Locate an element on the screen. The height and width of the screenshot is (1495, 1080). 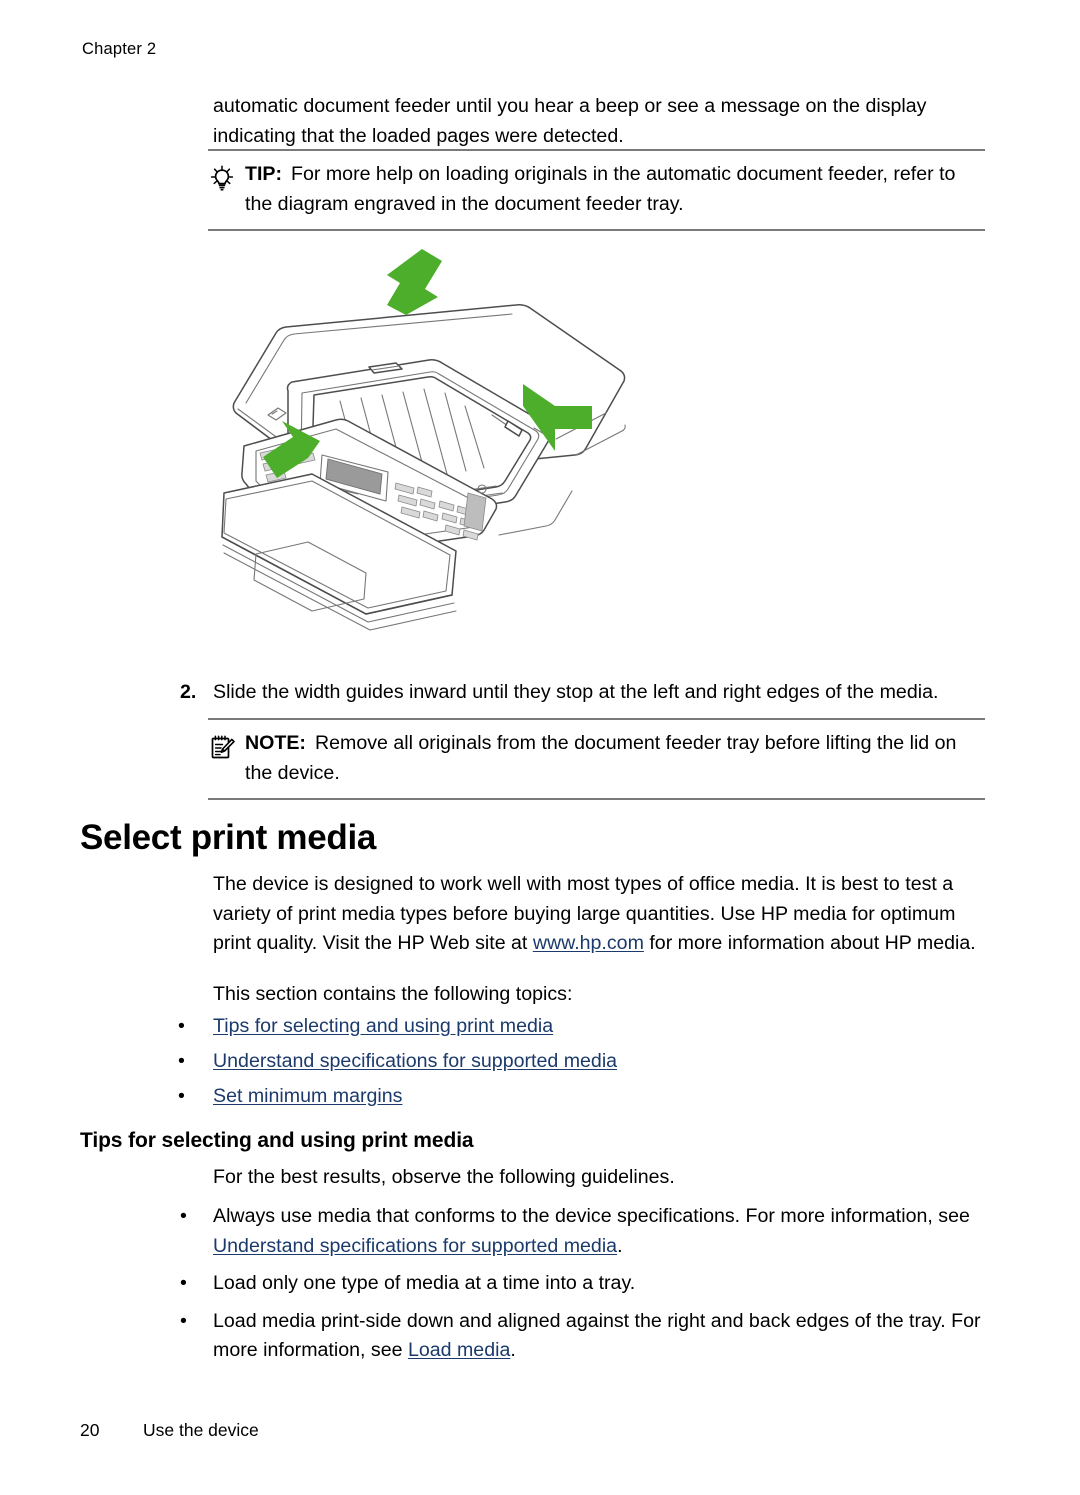
chapter-header: Chapter 2 is located at coordinates (119, 49).